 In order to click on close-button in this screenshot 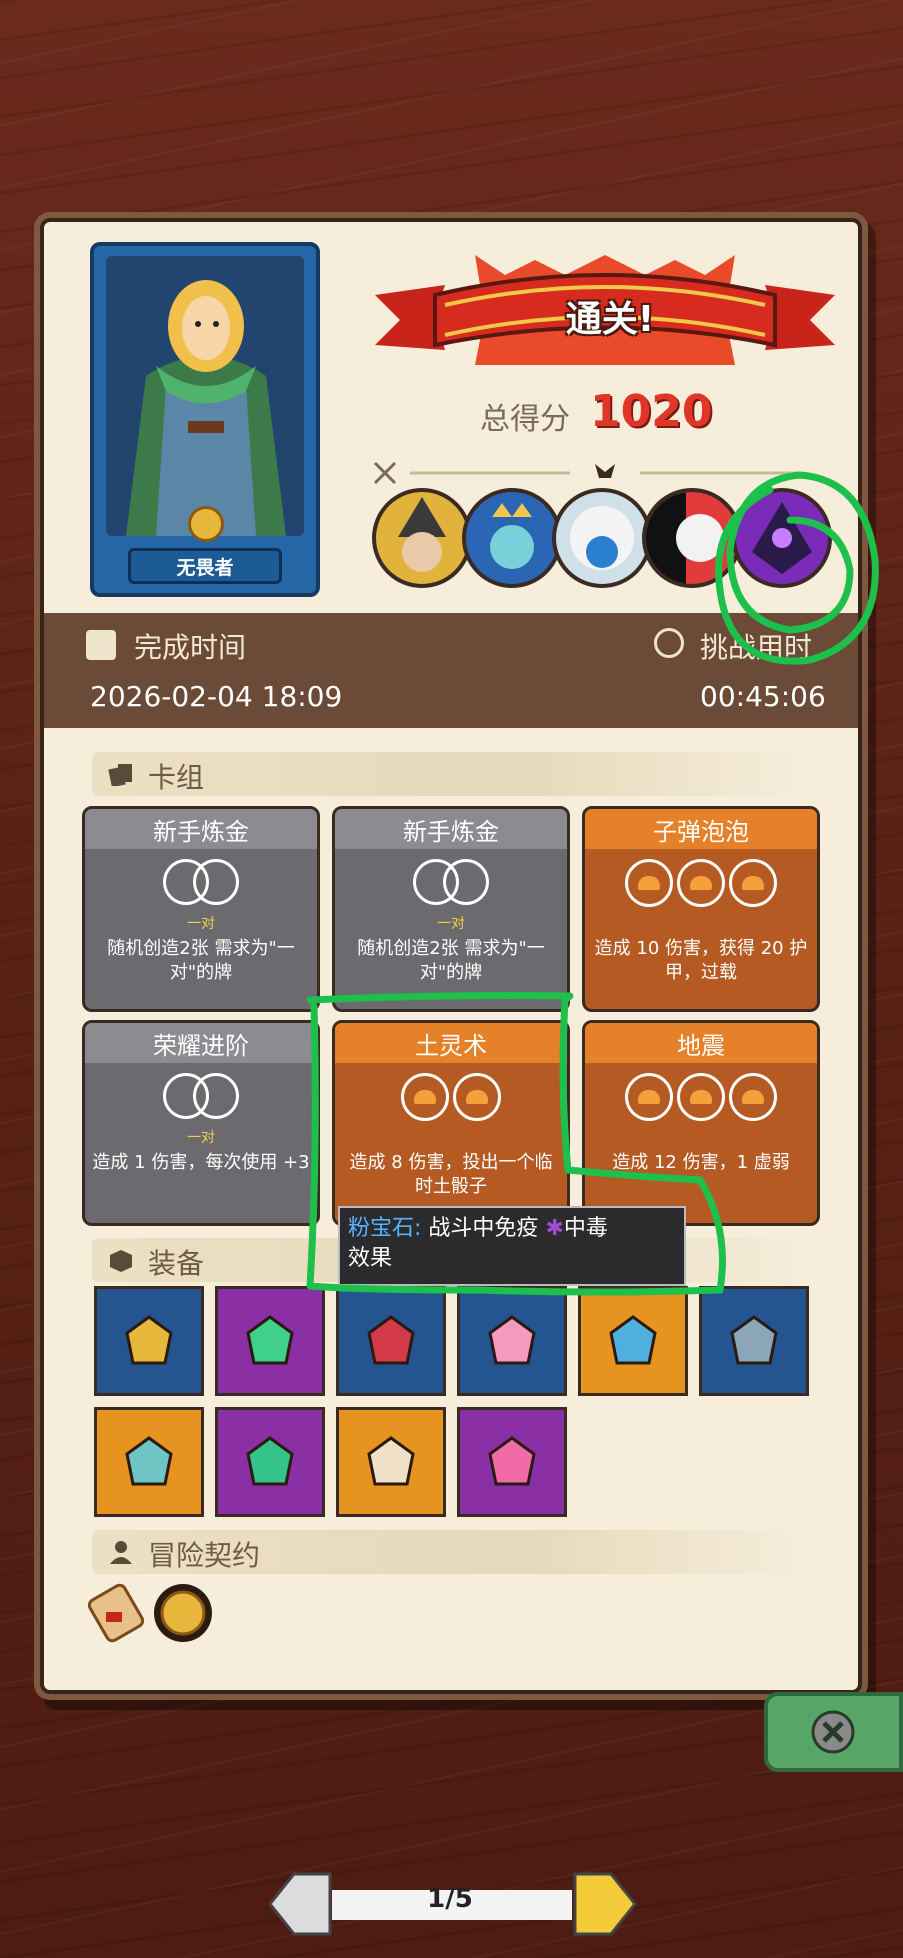, I will do `click(833, 1732)`.